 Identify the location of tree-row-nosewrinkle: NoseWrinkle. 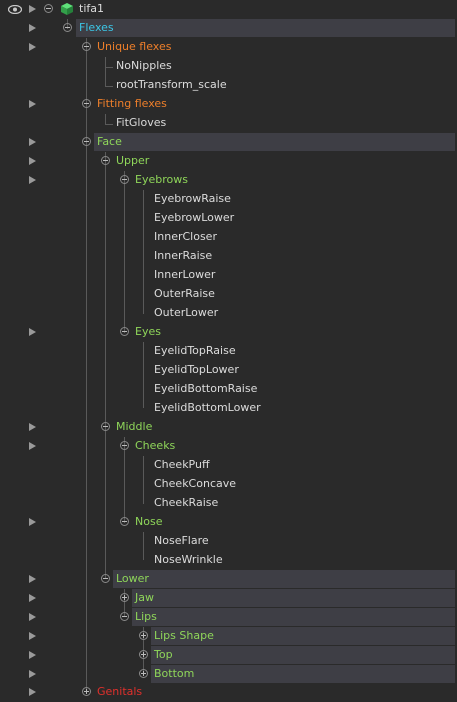
(228, 560).